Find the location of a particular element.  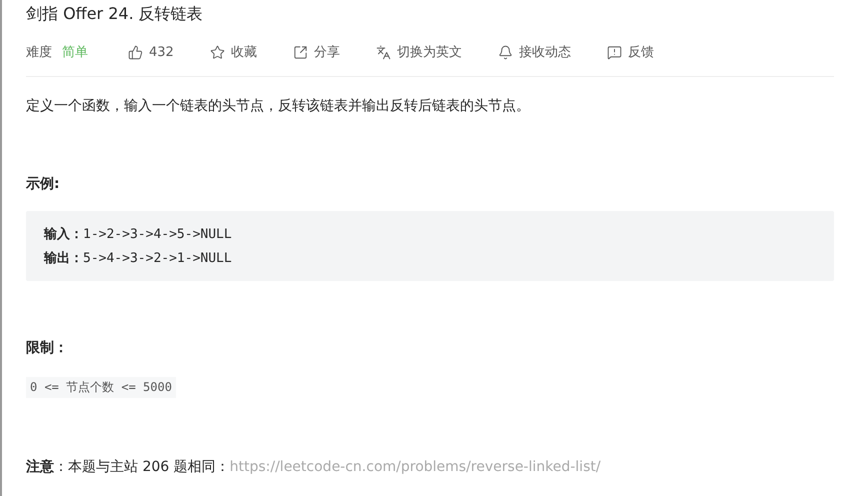

example-line: 输出：5->4->3->2->1->NULL is located at coordinates (138, 258).